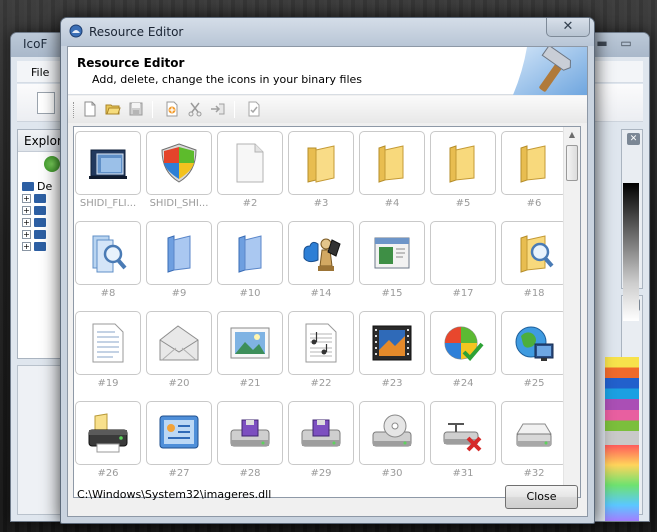 This screenshot has height=532, width=657. I want to click on replace-button, so click(218, 109).